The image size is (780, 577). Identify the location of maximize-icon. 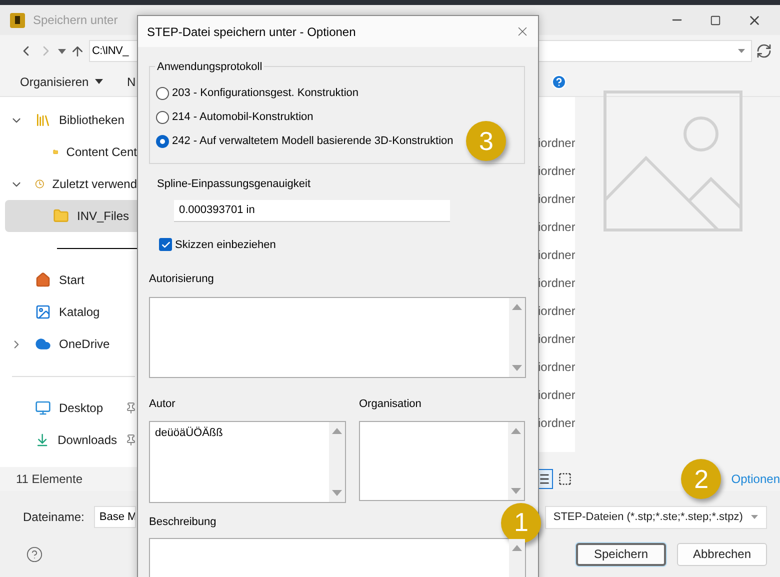
(715, 20).